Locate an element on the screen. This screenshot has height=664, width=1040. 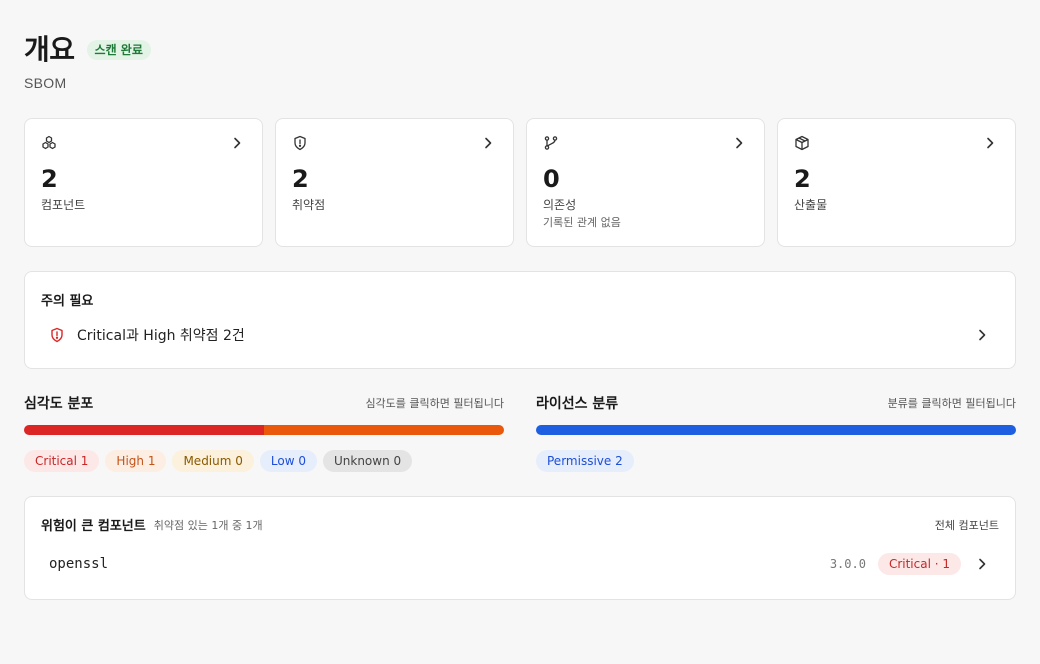
severity-title: 심각도 분포 is located at coordinates (59, 404).